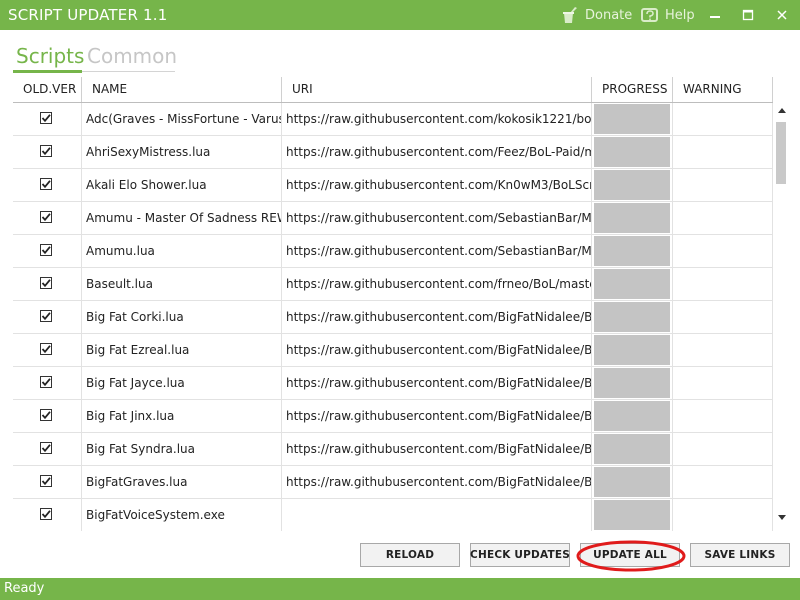  What do you see at coordinates (781, 519) in the screenshot?
I see `scroll-down-arrow-icon` at bounding box center [781, 519].